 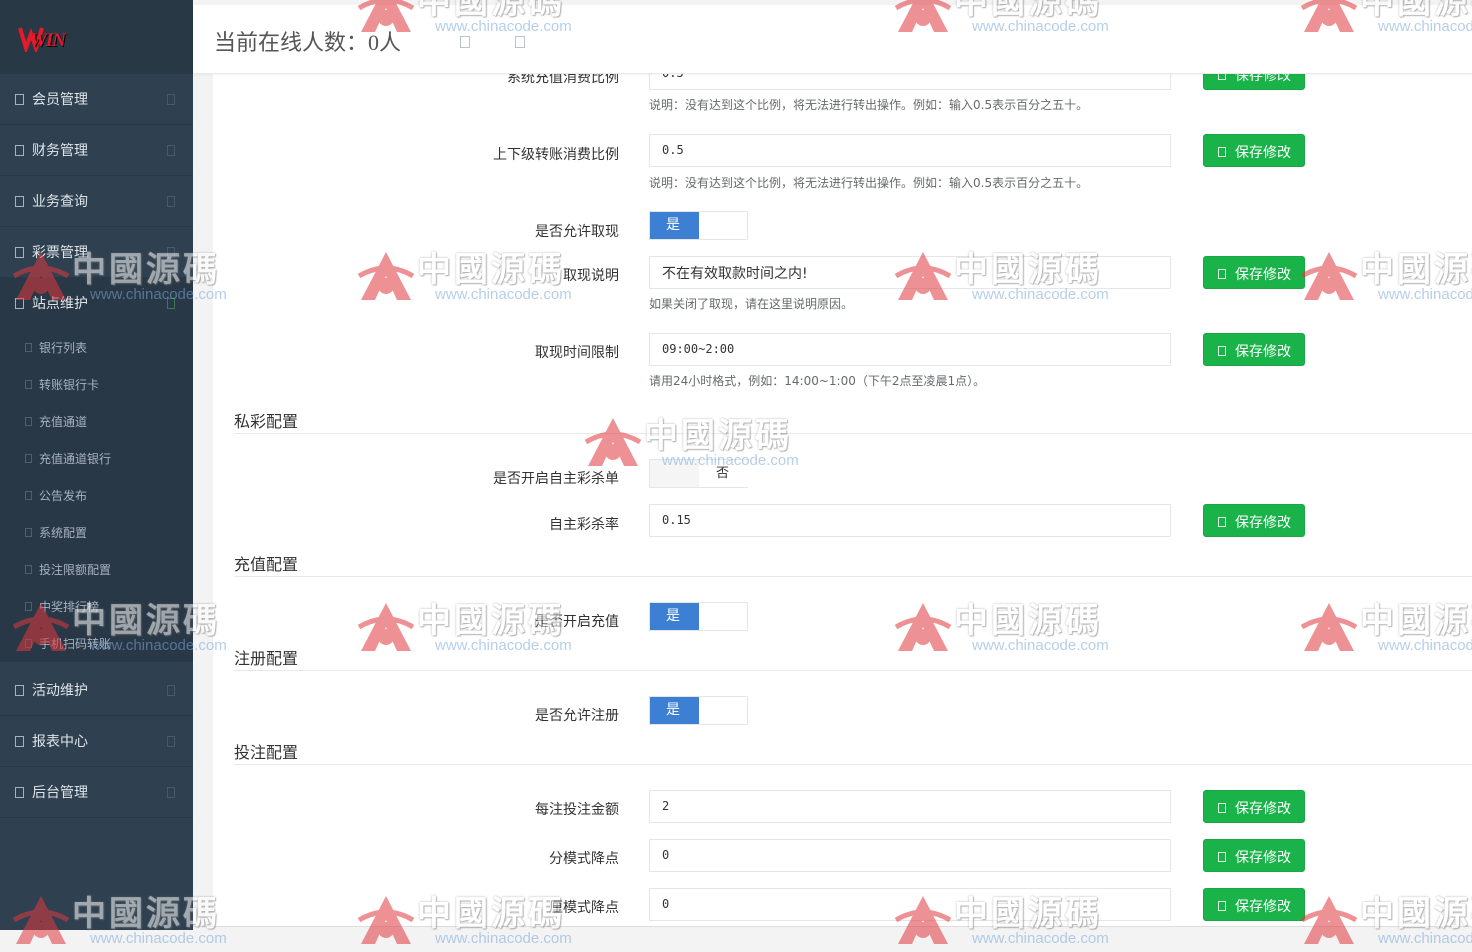 I want to click on field-label: 厘模式降点, so click(x=584, y=908).